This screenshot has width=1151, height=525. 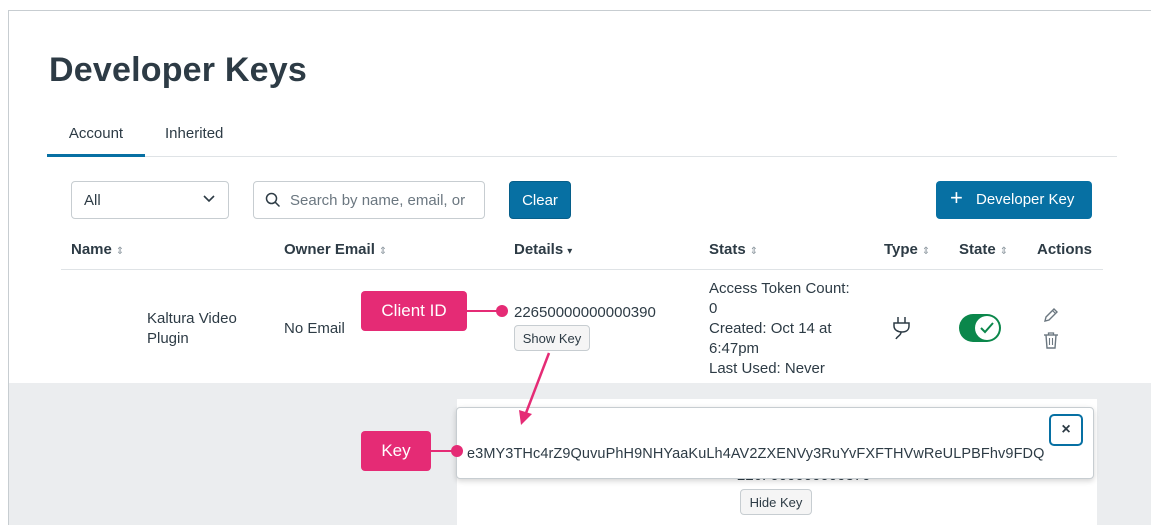 I want to click on column-header-owner-email-label: Owner Email, so click(x=329, y=249).